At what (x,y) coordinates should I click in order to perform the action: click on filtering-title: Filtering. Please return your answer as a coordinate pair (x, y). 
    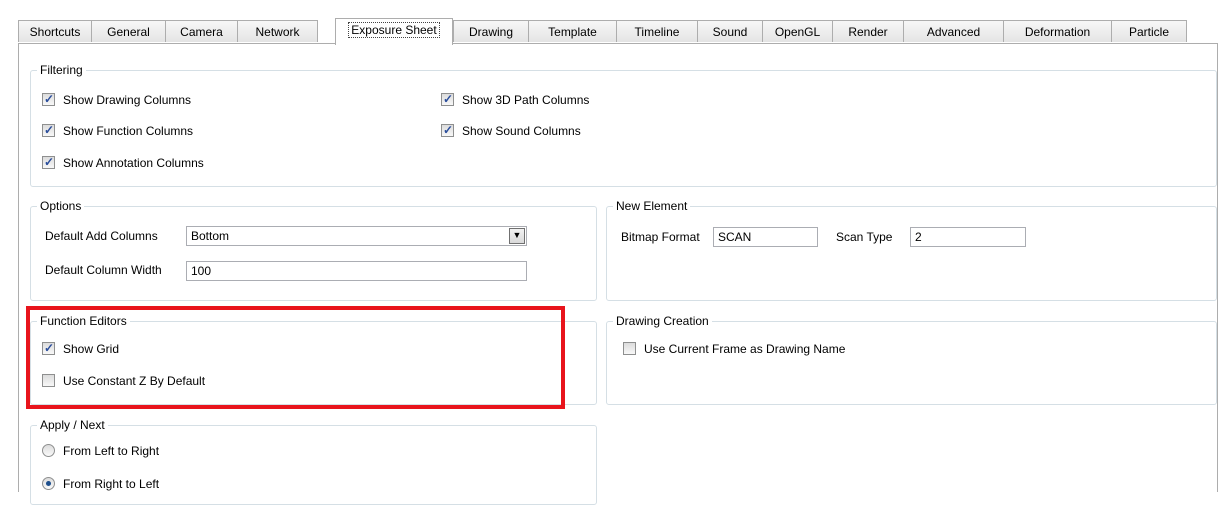
    Looking at the image, I should click on (61, 70).